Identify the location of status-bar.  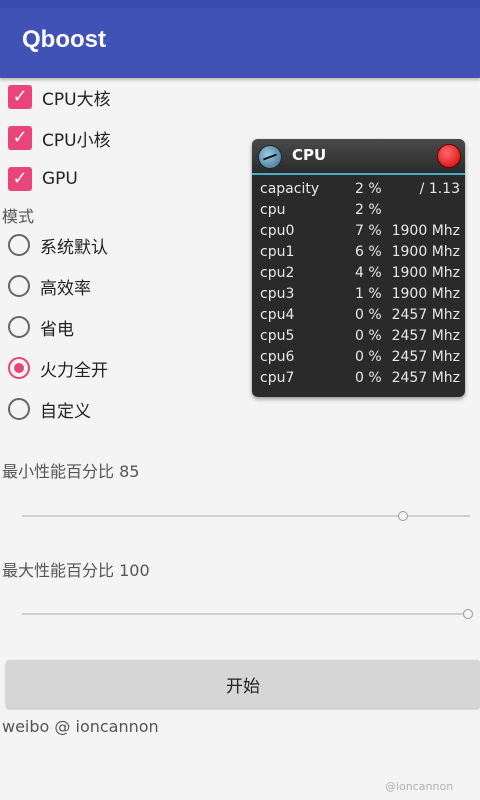
(240, 4).